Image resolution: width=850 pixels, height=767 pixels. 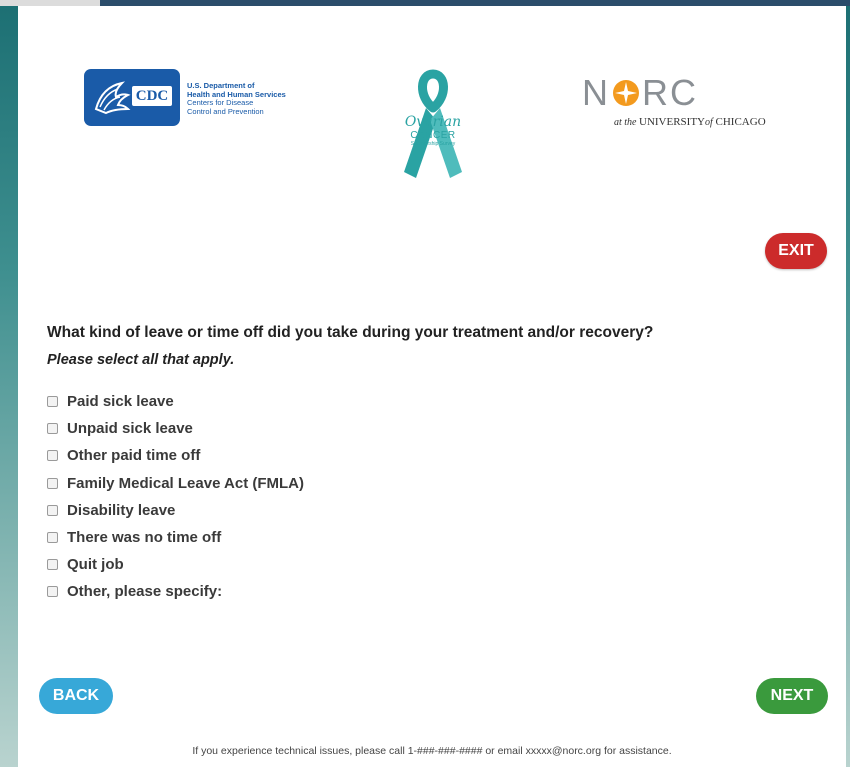 I want to click on cdc-logo-box: CDC, so click(x=132, y=97).